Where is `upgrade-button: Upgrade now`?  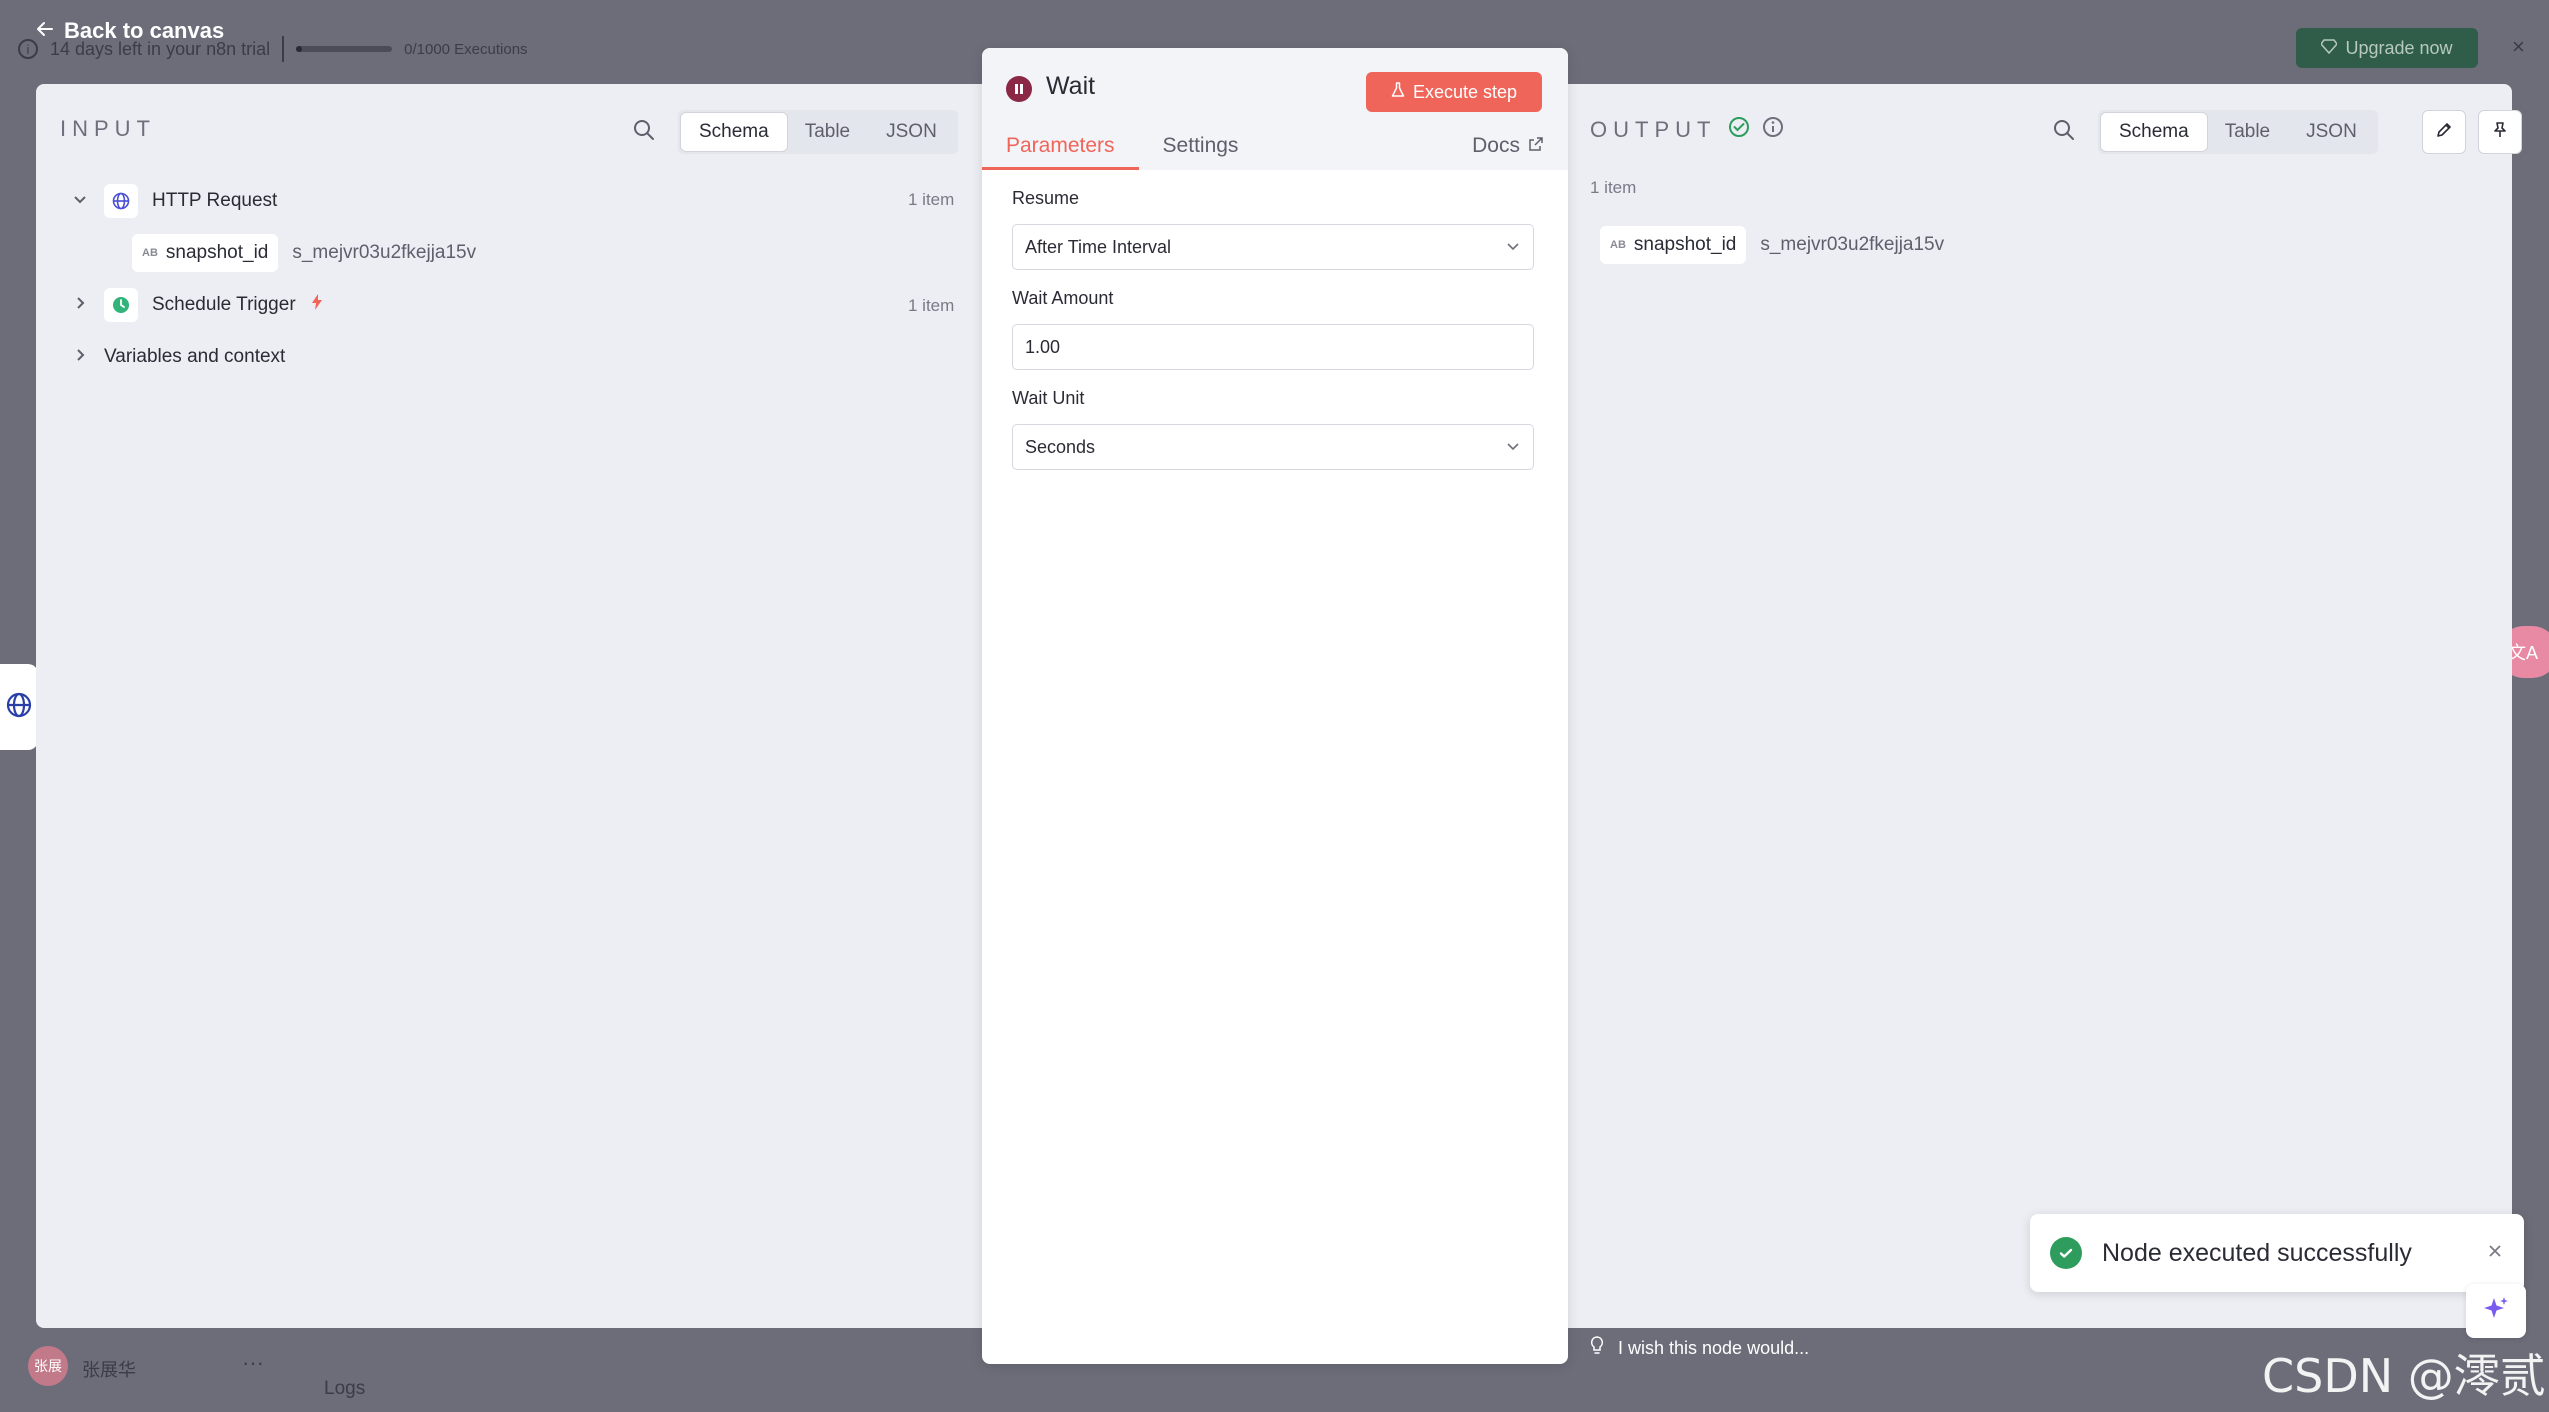
upgrade-button: Upgrade now is located at coordinates (2387, 48).